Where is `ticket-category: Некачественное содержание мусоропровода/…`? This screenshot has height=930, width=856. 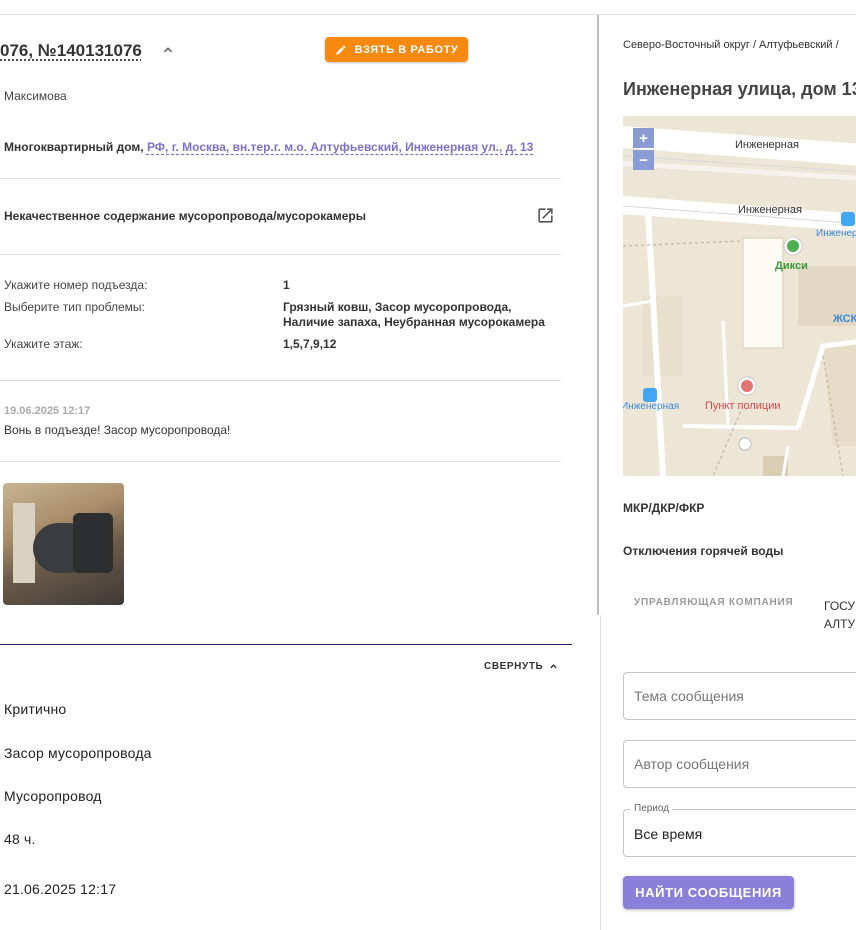 ticket-category: Некачественное содержание мусоропровода/… is located at coordinates (185, 216).